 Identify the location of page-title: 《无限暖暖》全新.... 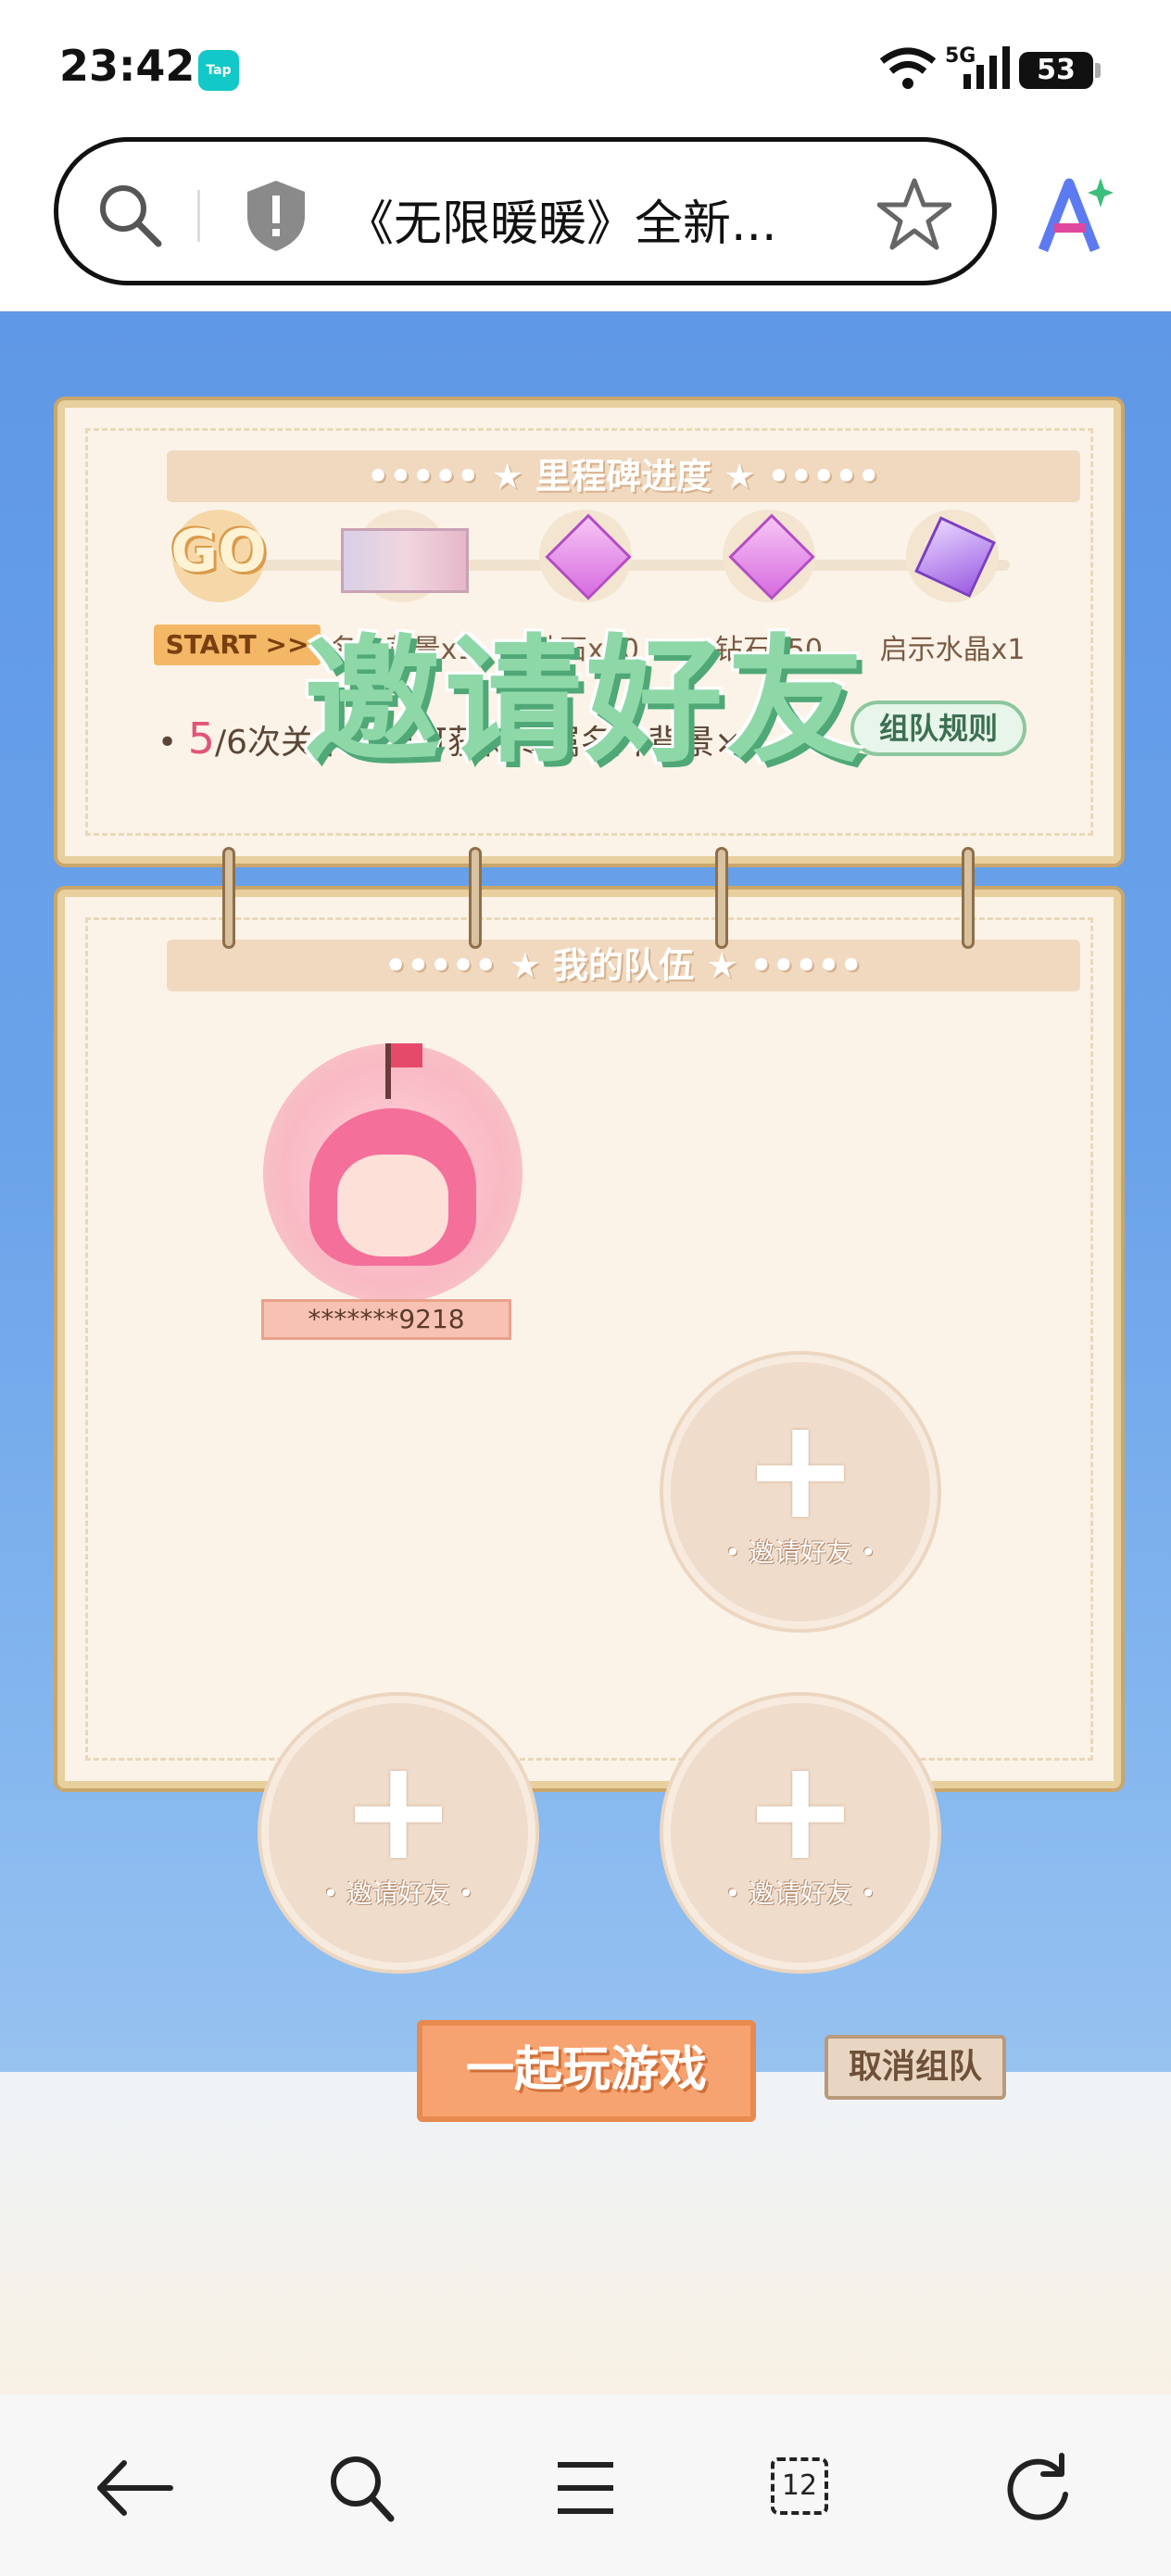
(562, 219).